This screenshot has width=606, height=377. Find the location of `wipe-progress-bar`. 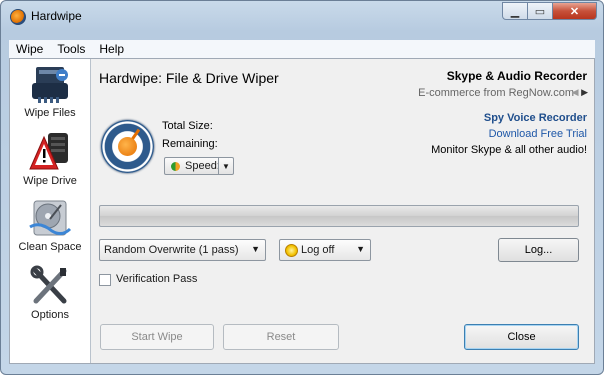

wipe-progress-bar is located at coordinates (339, 216).